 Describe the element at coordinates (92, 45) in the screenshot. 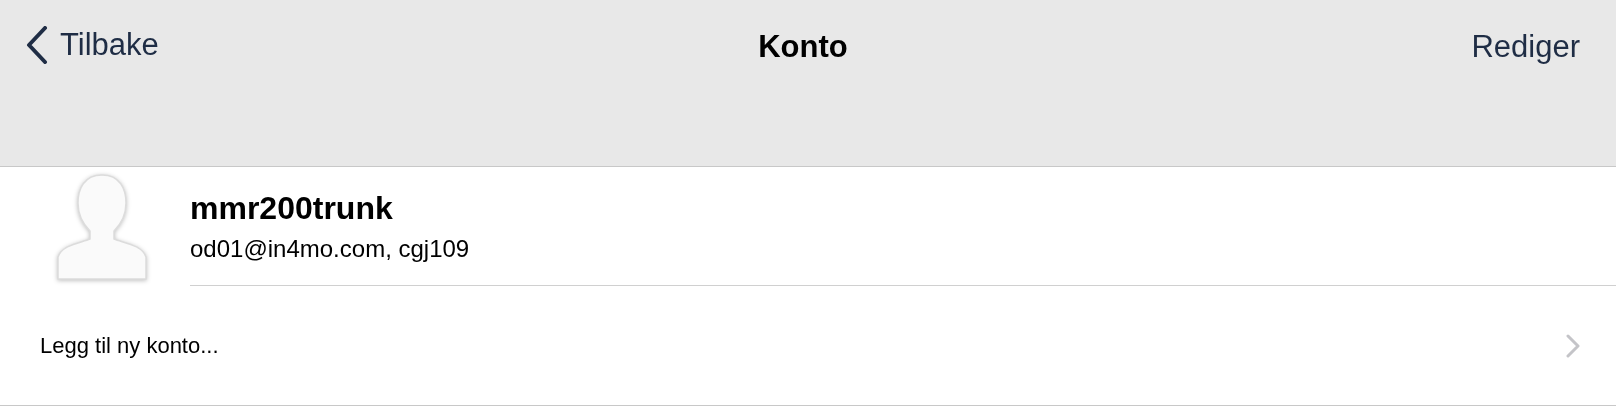

I see `back-button: Tilbake` at that location.